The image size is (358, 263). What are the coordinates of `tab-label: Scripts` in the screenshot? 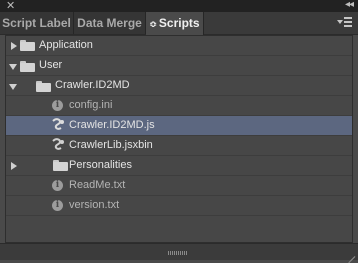 It's located at (179, 23).